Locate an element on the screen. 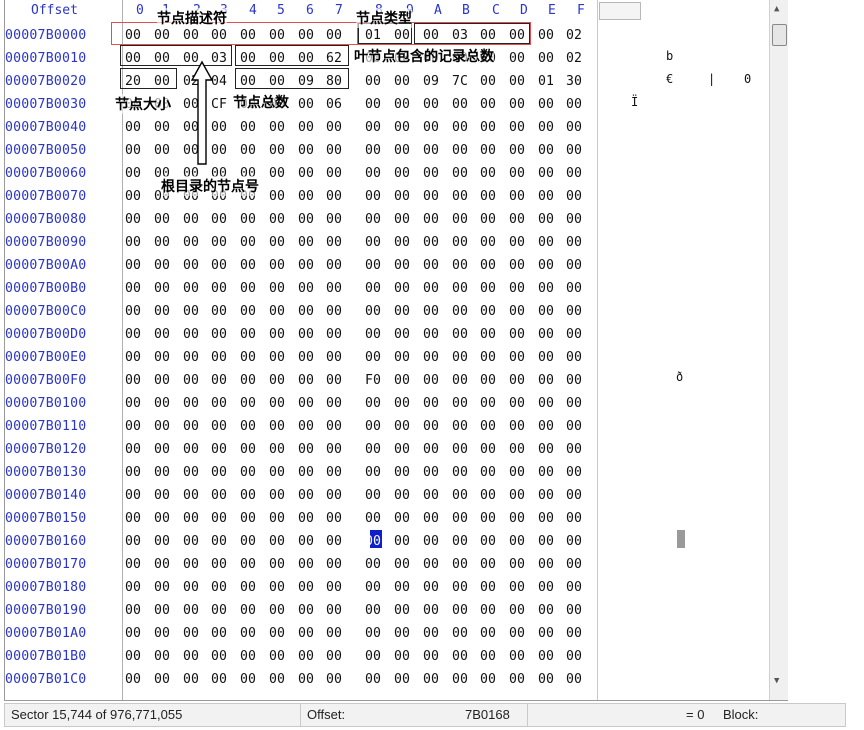 This screenshot has height=730, width=864. hex-byte: 09 is located at coordinates (431, 81).